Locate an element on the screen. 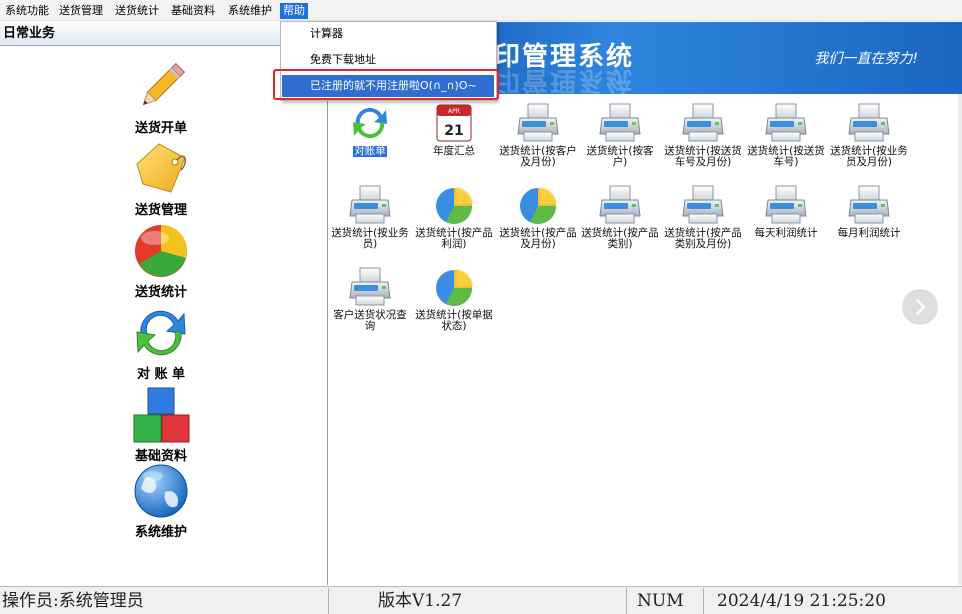  func-label: 送货统计(按送货车号及月份) is located at coordinates (703, 156).